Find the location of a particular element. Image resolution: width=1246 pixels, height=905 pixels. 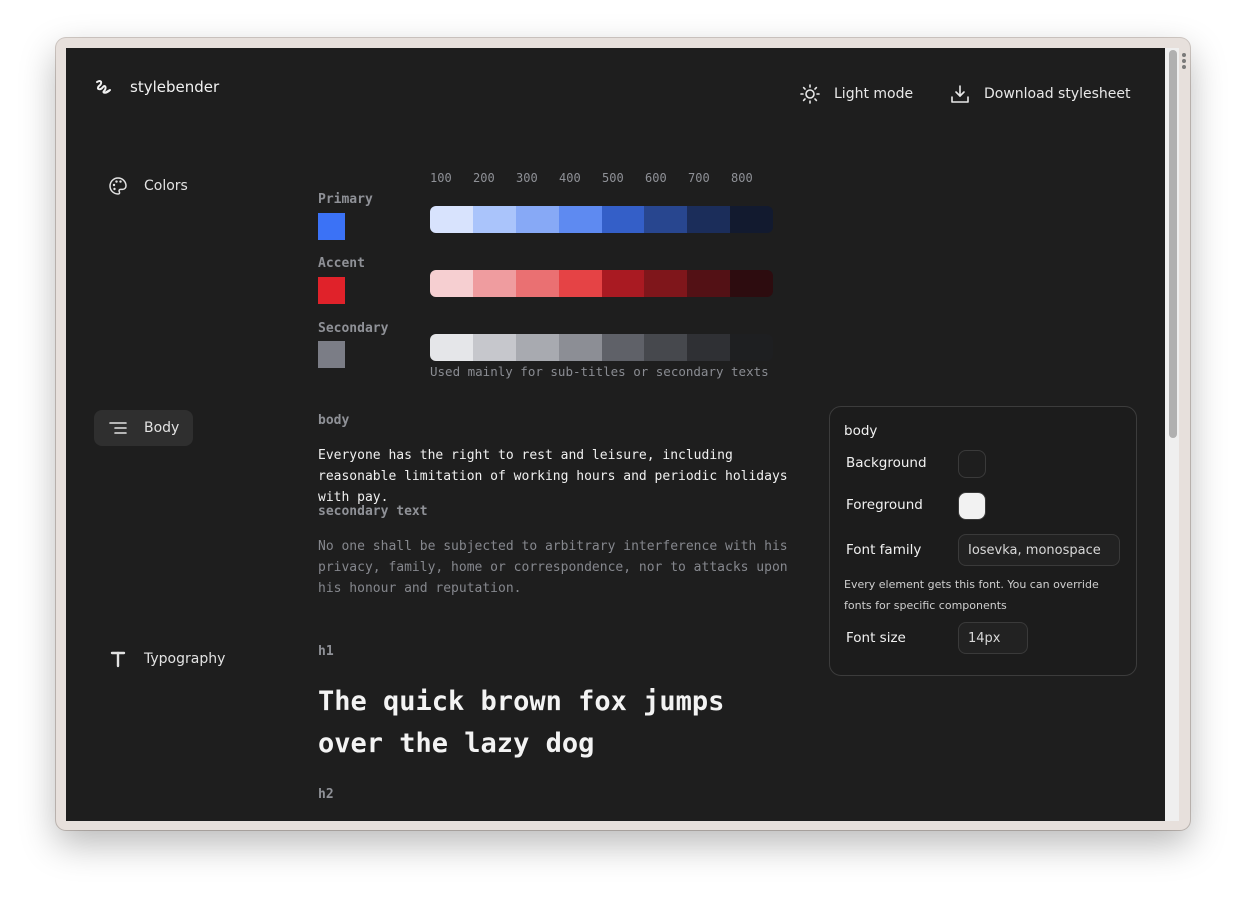

accent-ramp is located at coordinates (601, 283).